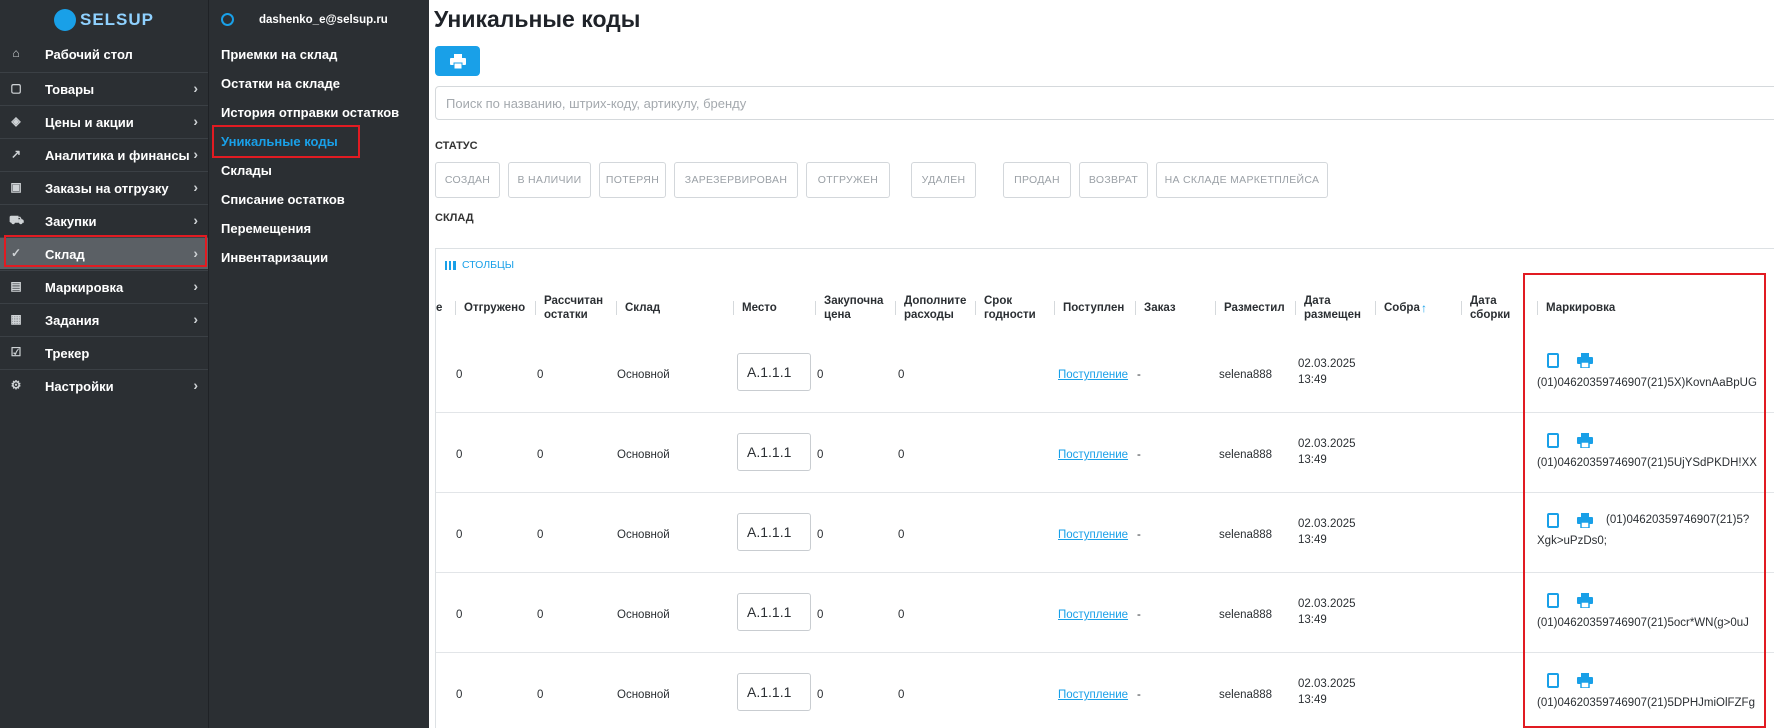 The height and width of the screenshot is (728, 1774). What do you see at coordinates (1327, 364) in the screenshot?
I see `placed-date-value: 02.03.2025` at bounding box center [1327, 364].